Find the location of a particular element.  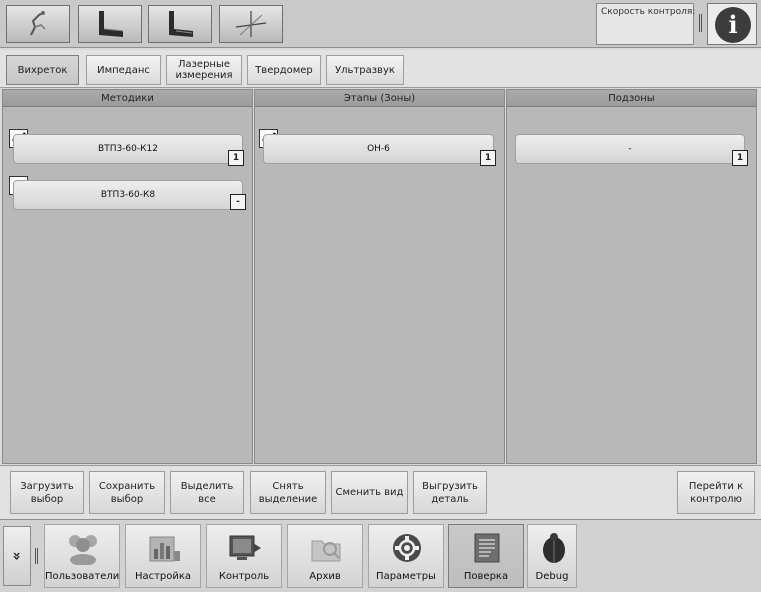

control-monitor-icon is located at coordinates (245, 547).